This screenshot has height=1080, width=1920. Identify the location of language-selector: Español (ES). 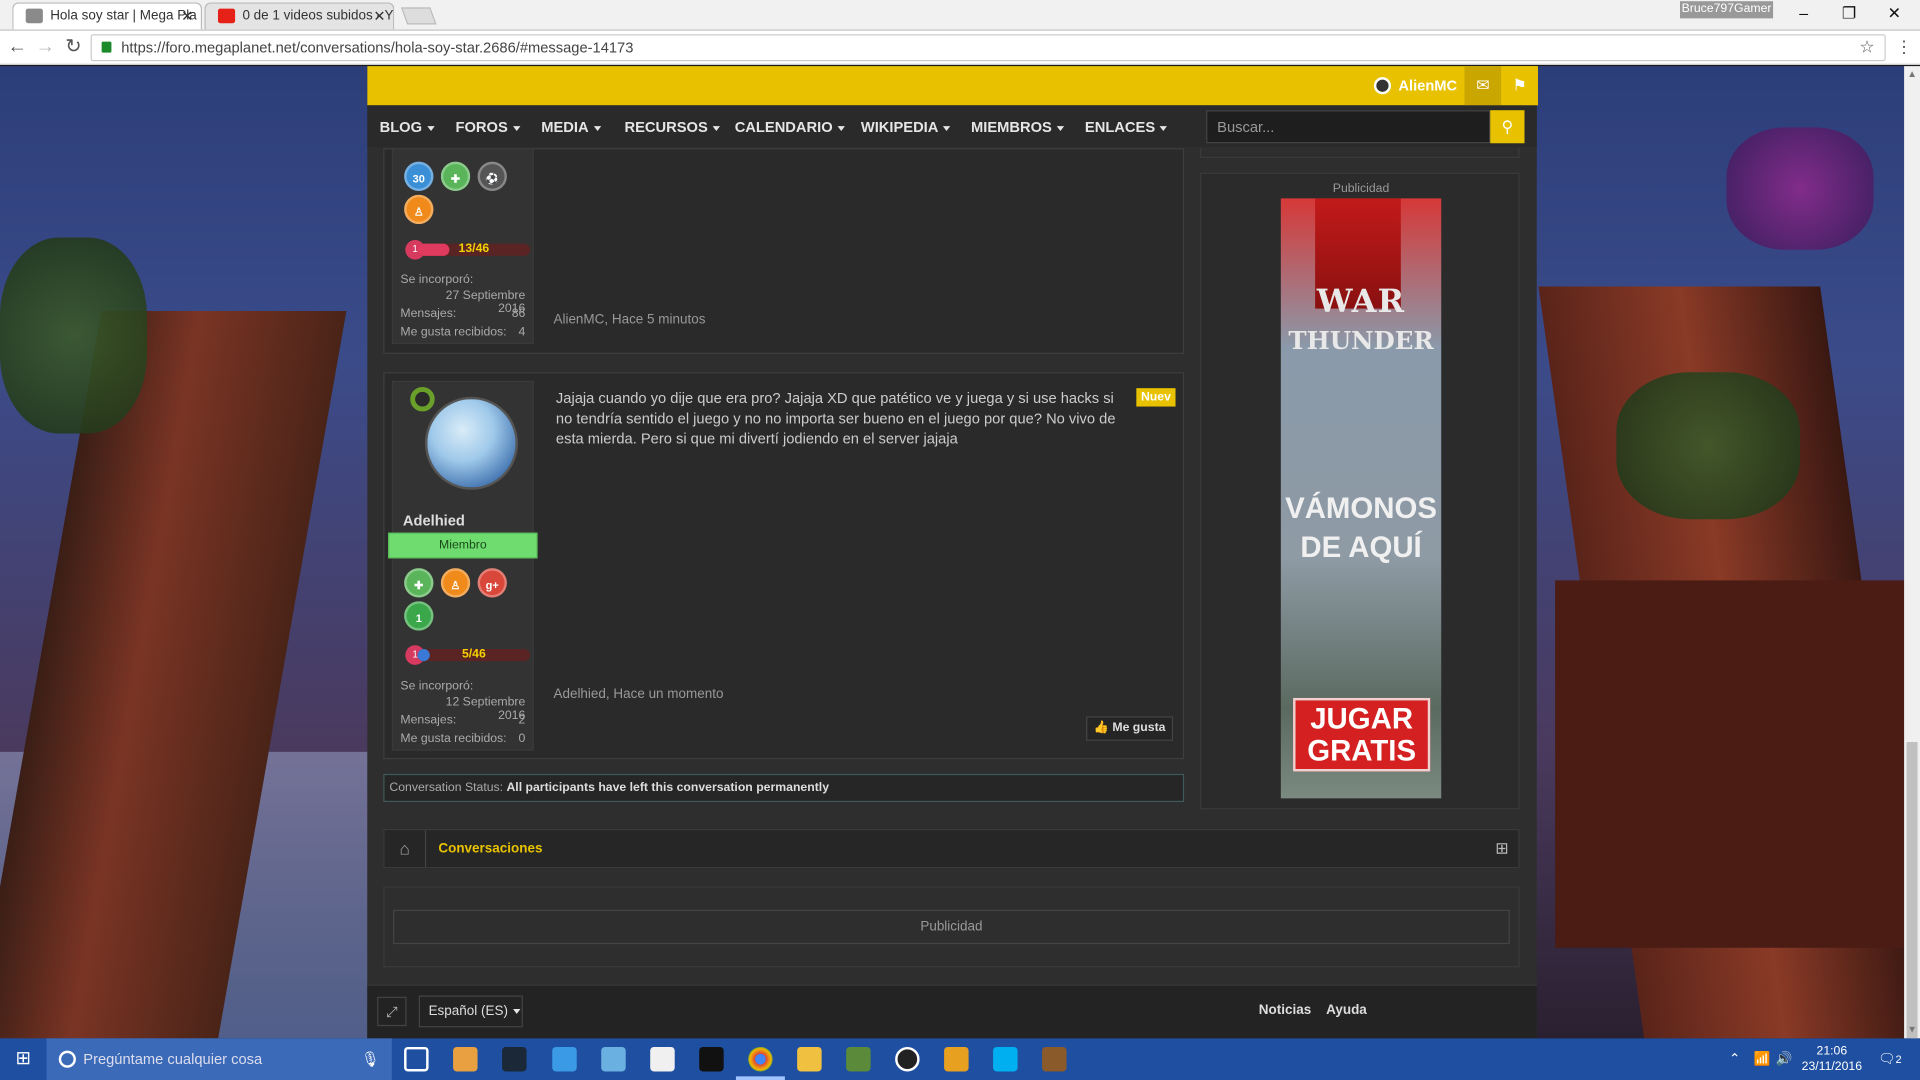
(470, 1011).